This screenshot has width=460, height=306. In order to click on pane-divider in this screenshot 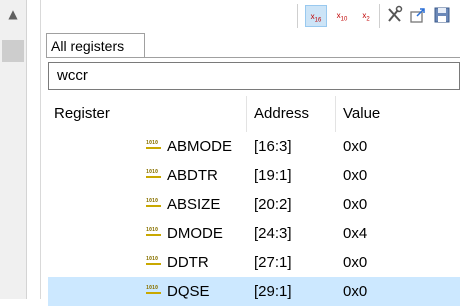, I will do `click(40, 149)`.